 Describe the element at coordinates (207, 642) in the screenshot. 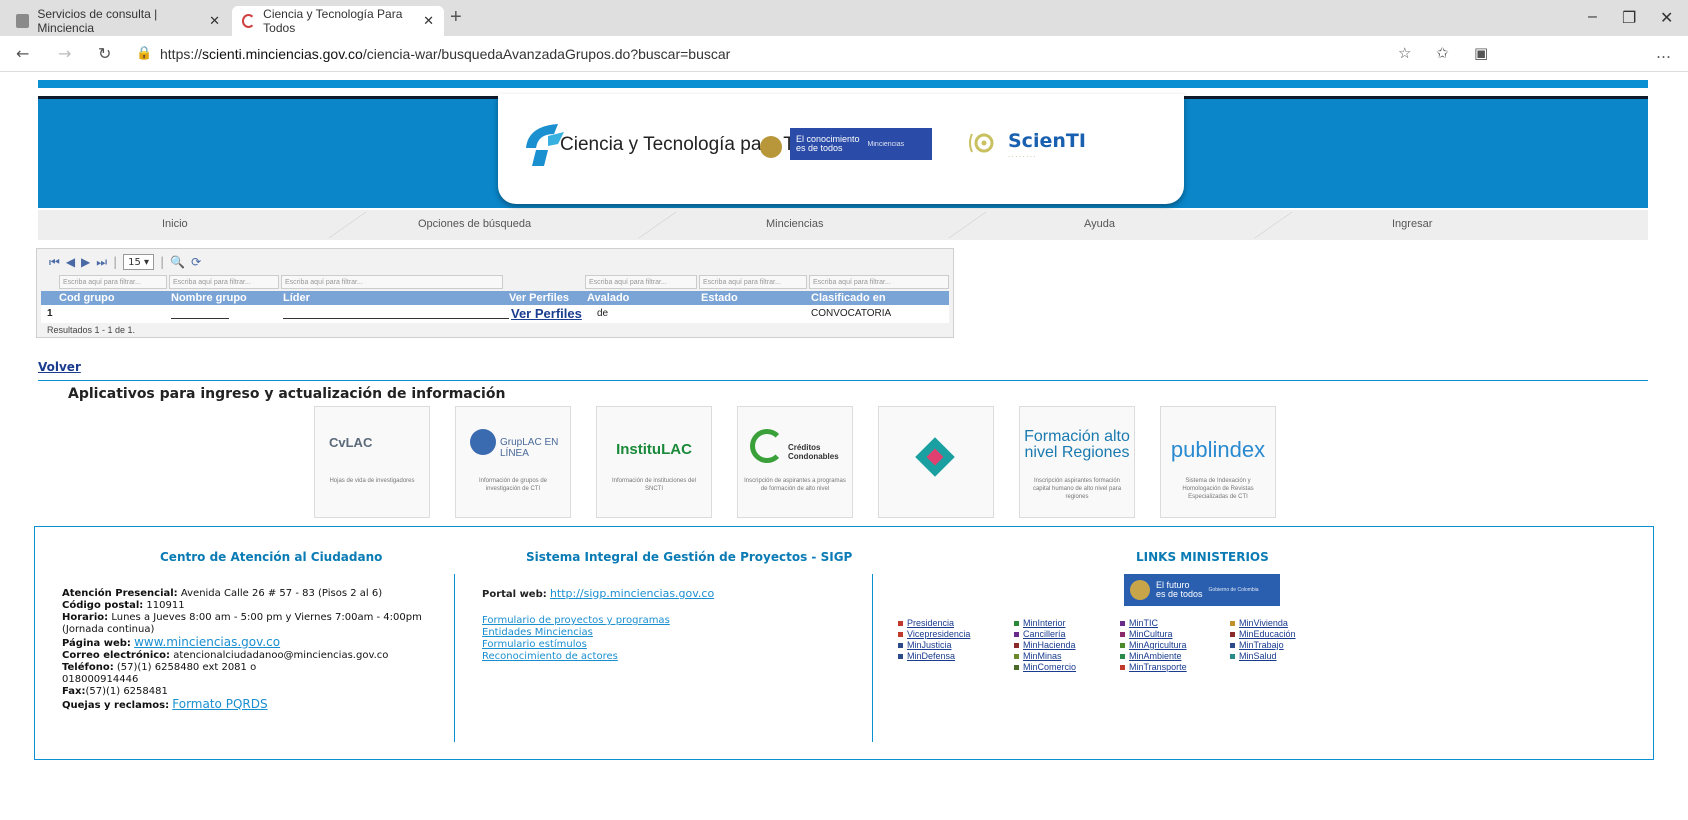

I see `web-link: www.minciencias.gov.co` at that location.